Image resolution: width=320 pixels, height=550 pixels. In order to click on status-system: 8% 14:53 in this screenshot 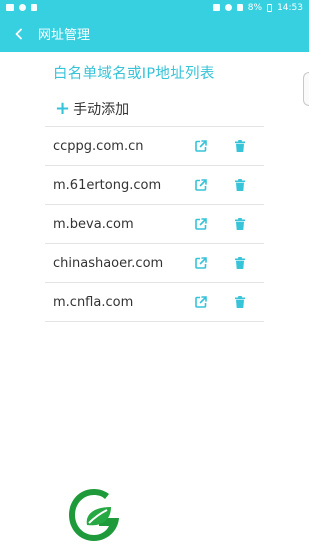, I will do `click(257, 7)`.